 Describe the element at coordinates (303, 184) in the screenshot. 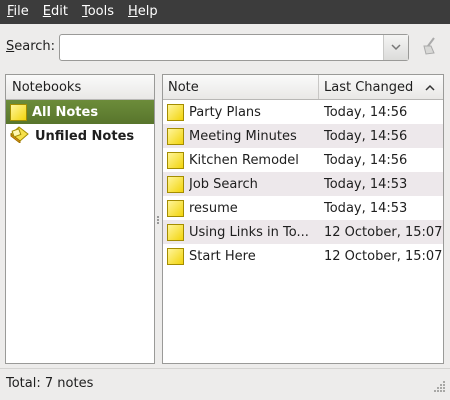

I see `table-row: Job Search Today, 14:53` at that location.